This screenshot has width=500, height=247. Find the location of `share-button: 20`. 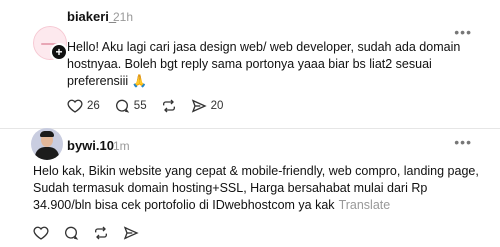

share-button: 20 is located at coordinates (207, 106).